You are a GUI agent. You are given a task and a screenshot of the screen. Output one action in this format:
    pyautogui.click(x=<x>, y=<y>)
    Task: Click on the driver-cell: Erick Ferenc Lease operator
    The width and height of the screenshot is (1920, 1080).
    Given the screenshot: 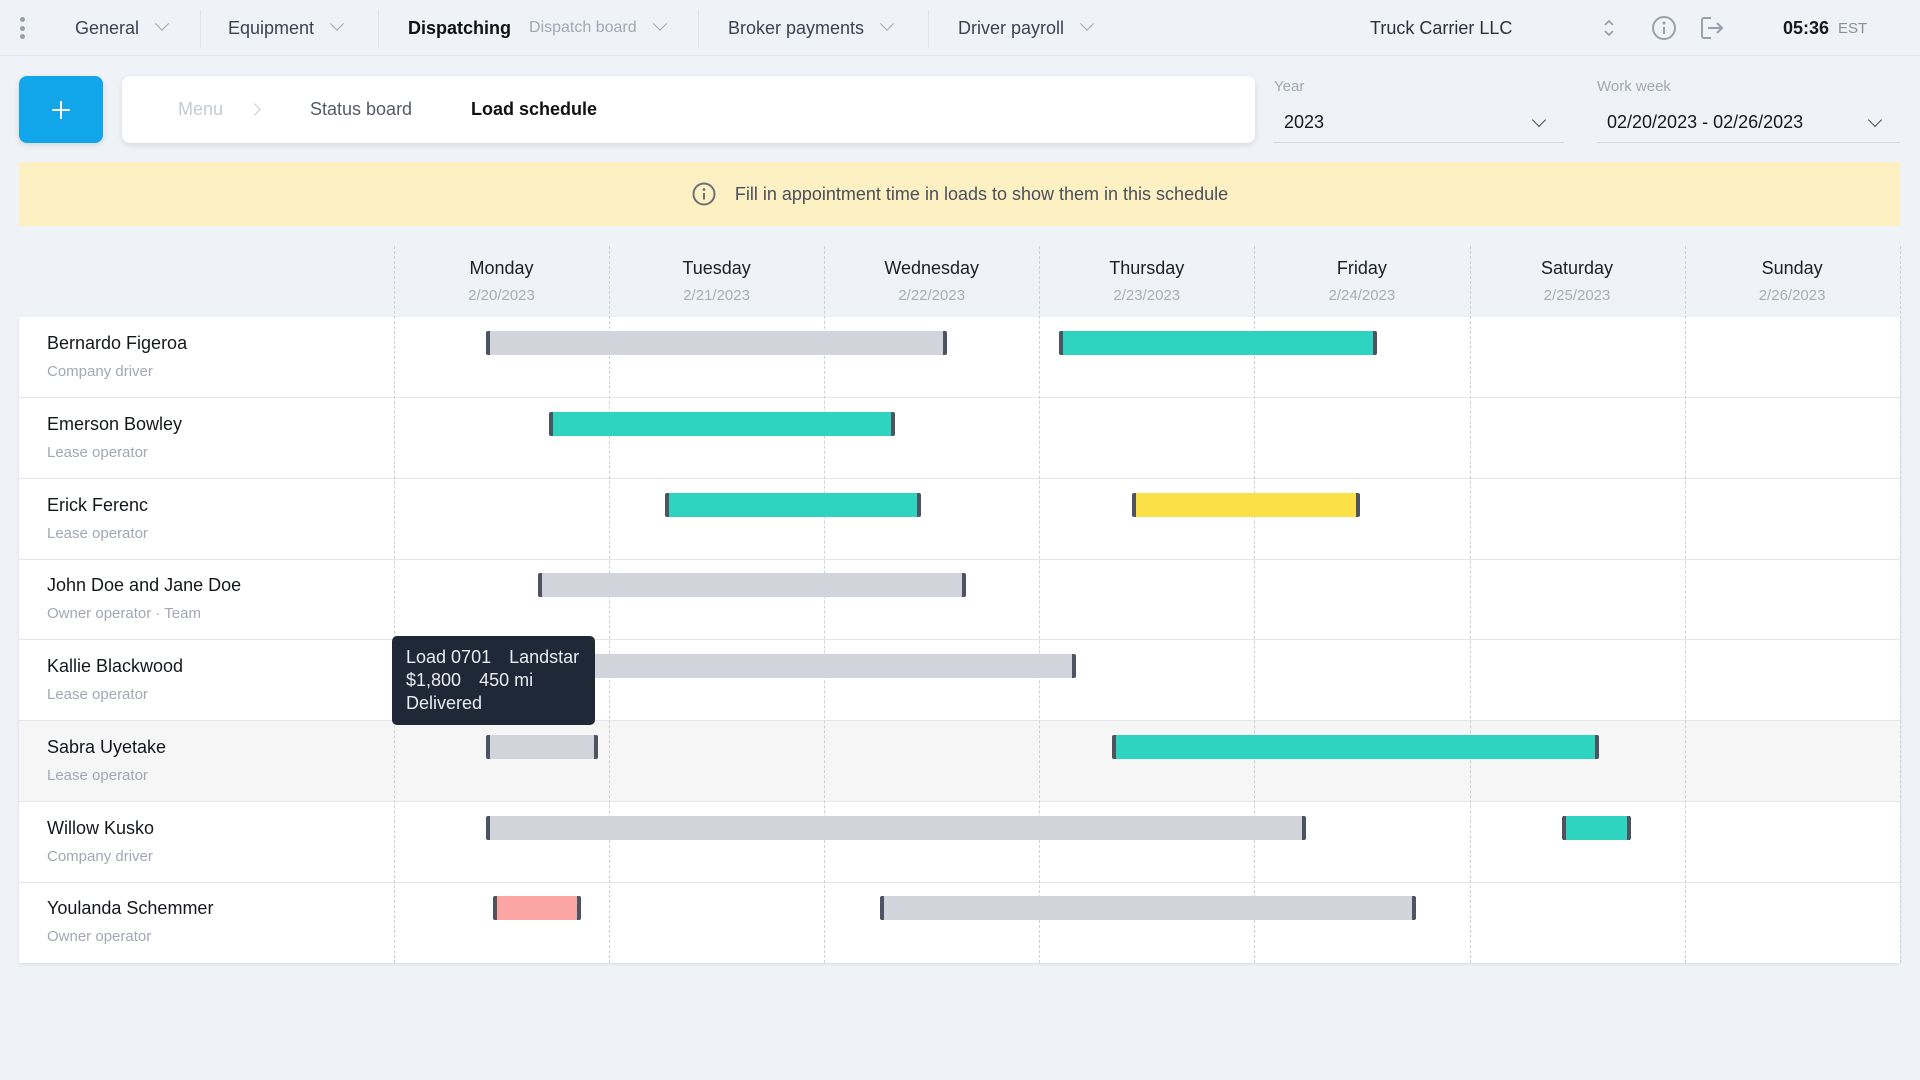 What is the action you would take?
    pyautogui.click(x=97, y=518)
    